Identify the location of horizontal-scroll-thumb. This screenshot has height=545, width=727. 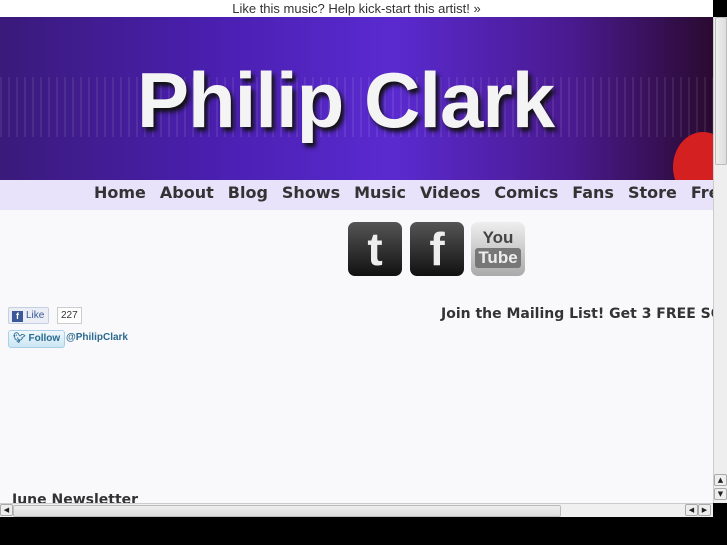
(287, 511).